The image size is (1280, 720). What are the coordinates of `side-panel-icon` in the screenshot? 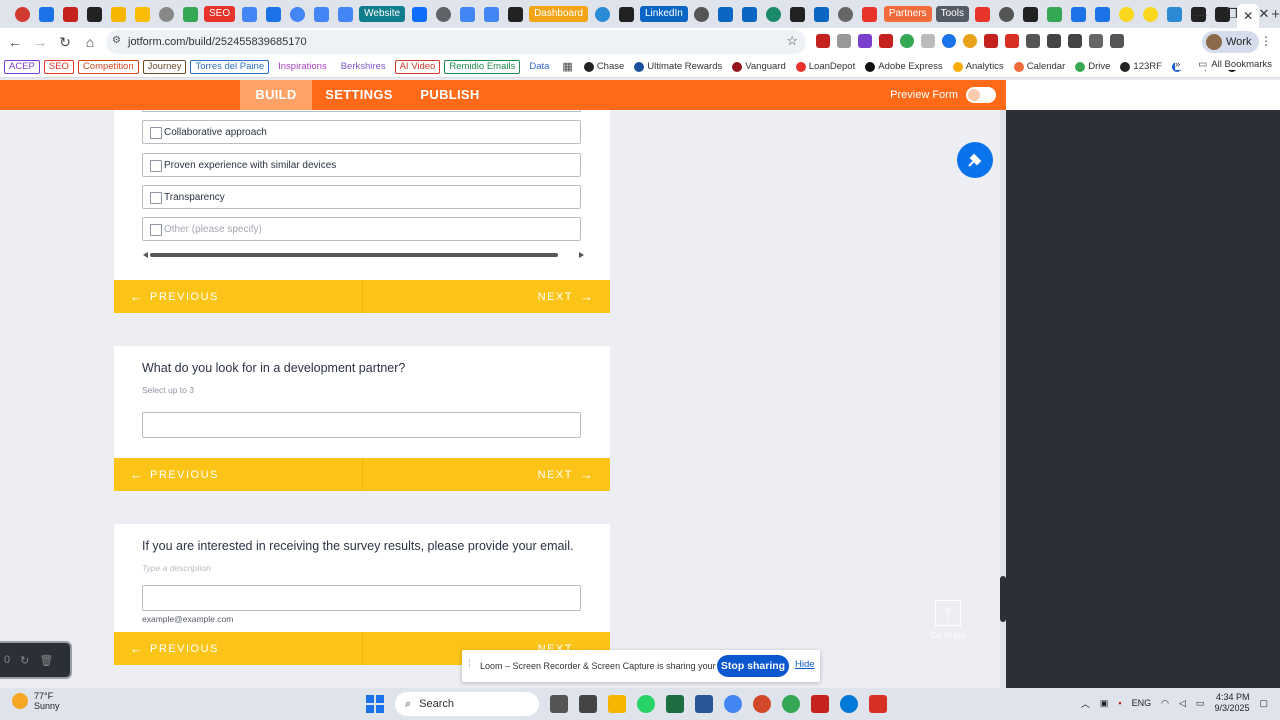 It's located at (1117, 41).